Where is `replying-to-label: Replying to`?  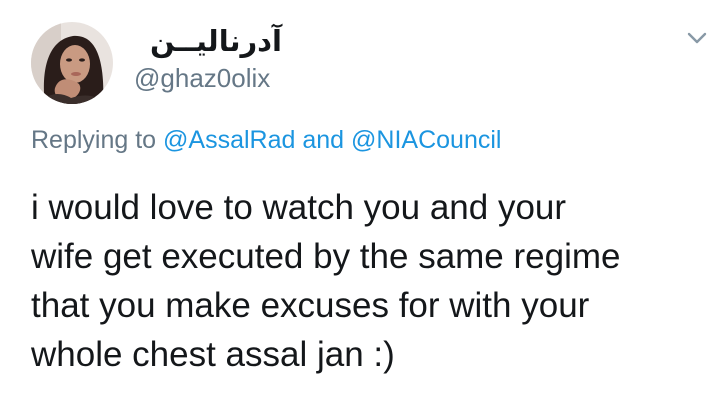 replying-to-label: Replying to is located at coordinates (94, 140).